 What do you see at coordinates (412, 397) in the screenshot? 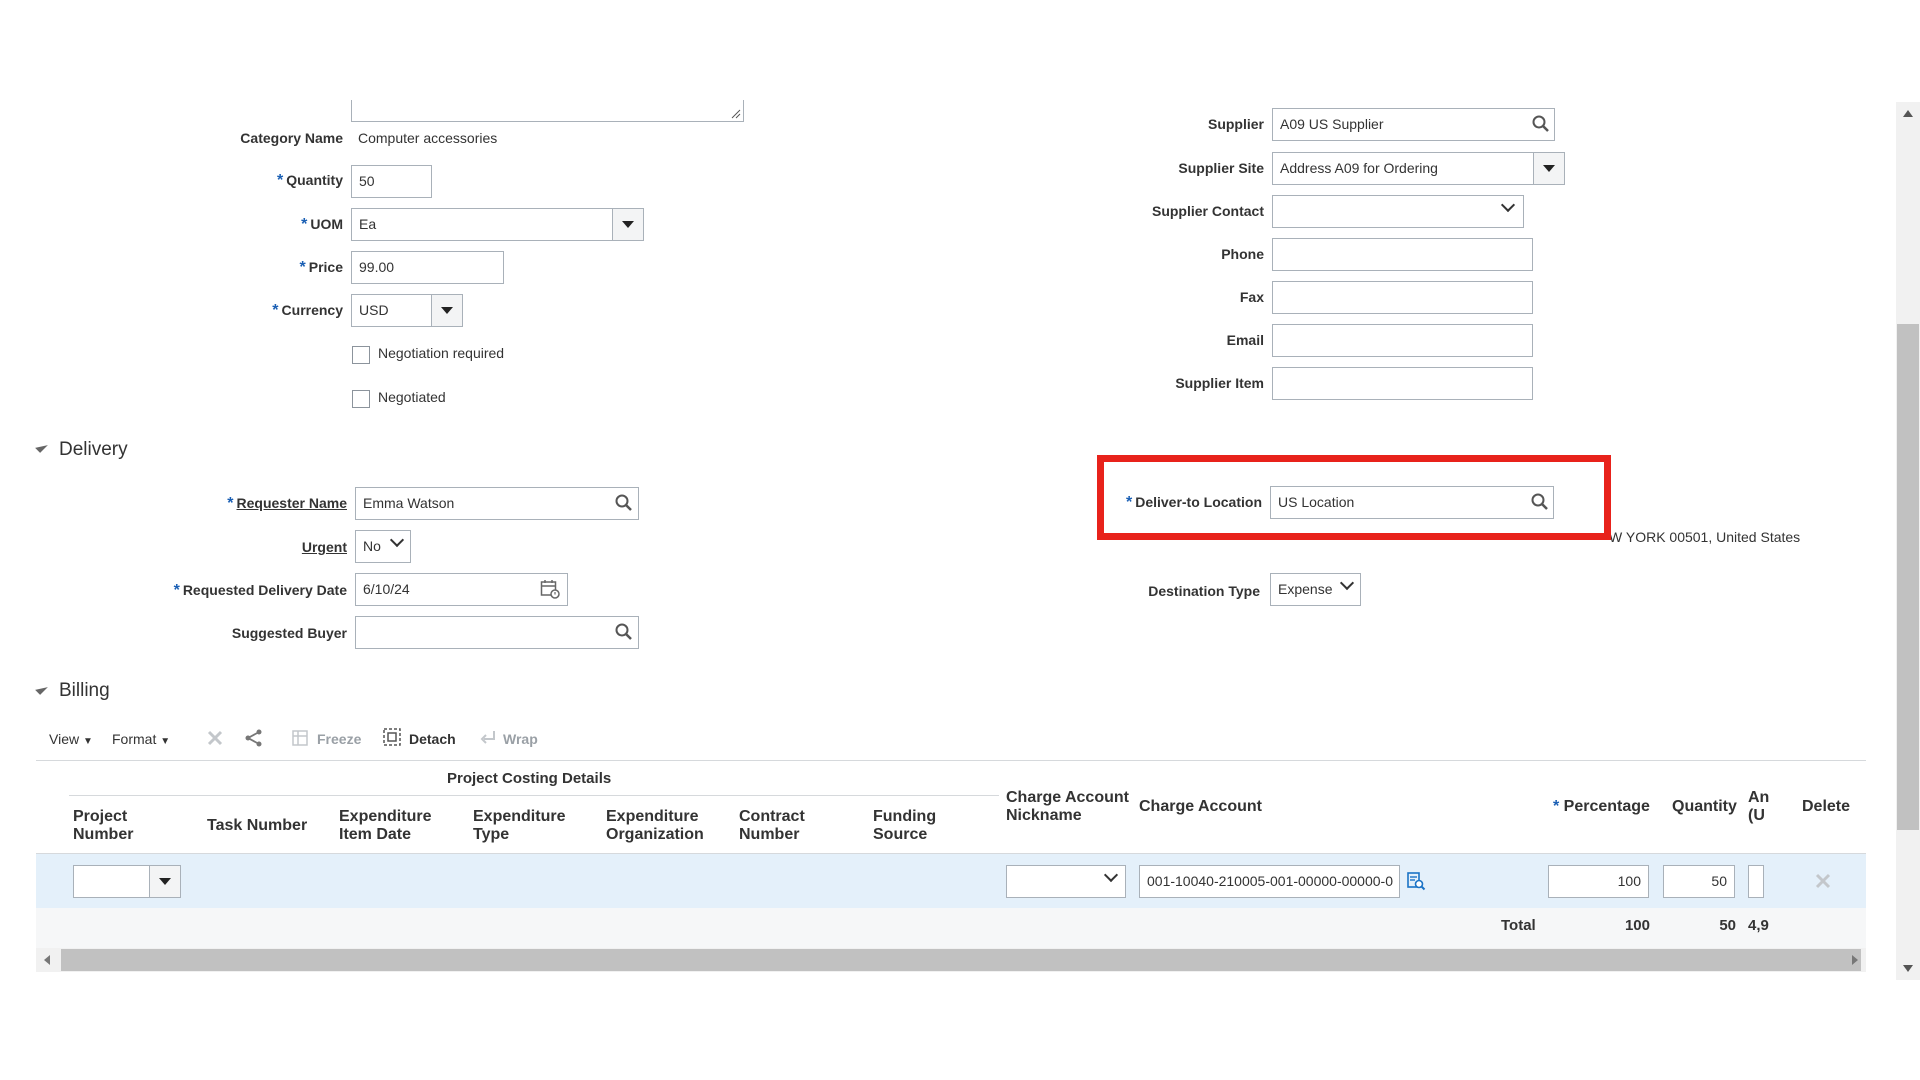
I see `negotiated-label: Negotiated` at bounding box center [412, 397].